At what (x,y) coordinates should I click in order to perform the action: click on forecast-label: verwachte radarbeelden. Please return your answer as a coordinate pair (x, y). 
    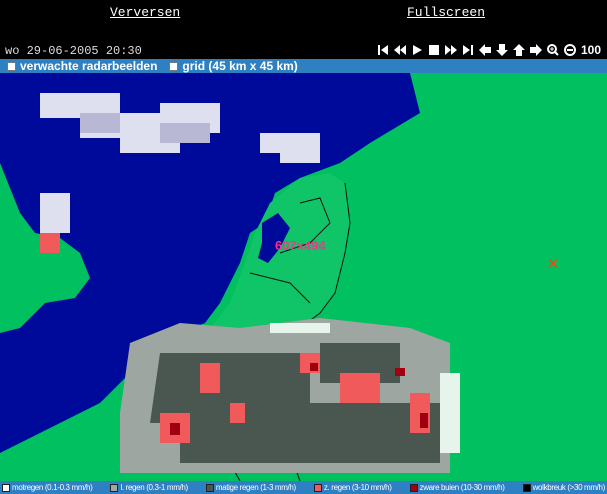
    Looking at the image, I should click on (89, 66).